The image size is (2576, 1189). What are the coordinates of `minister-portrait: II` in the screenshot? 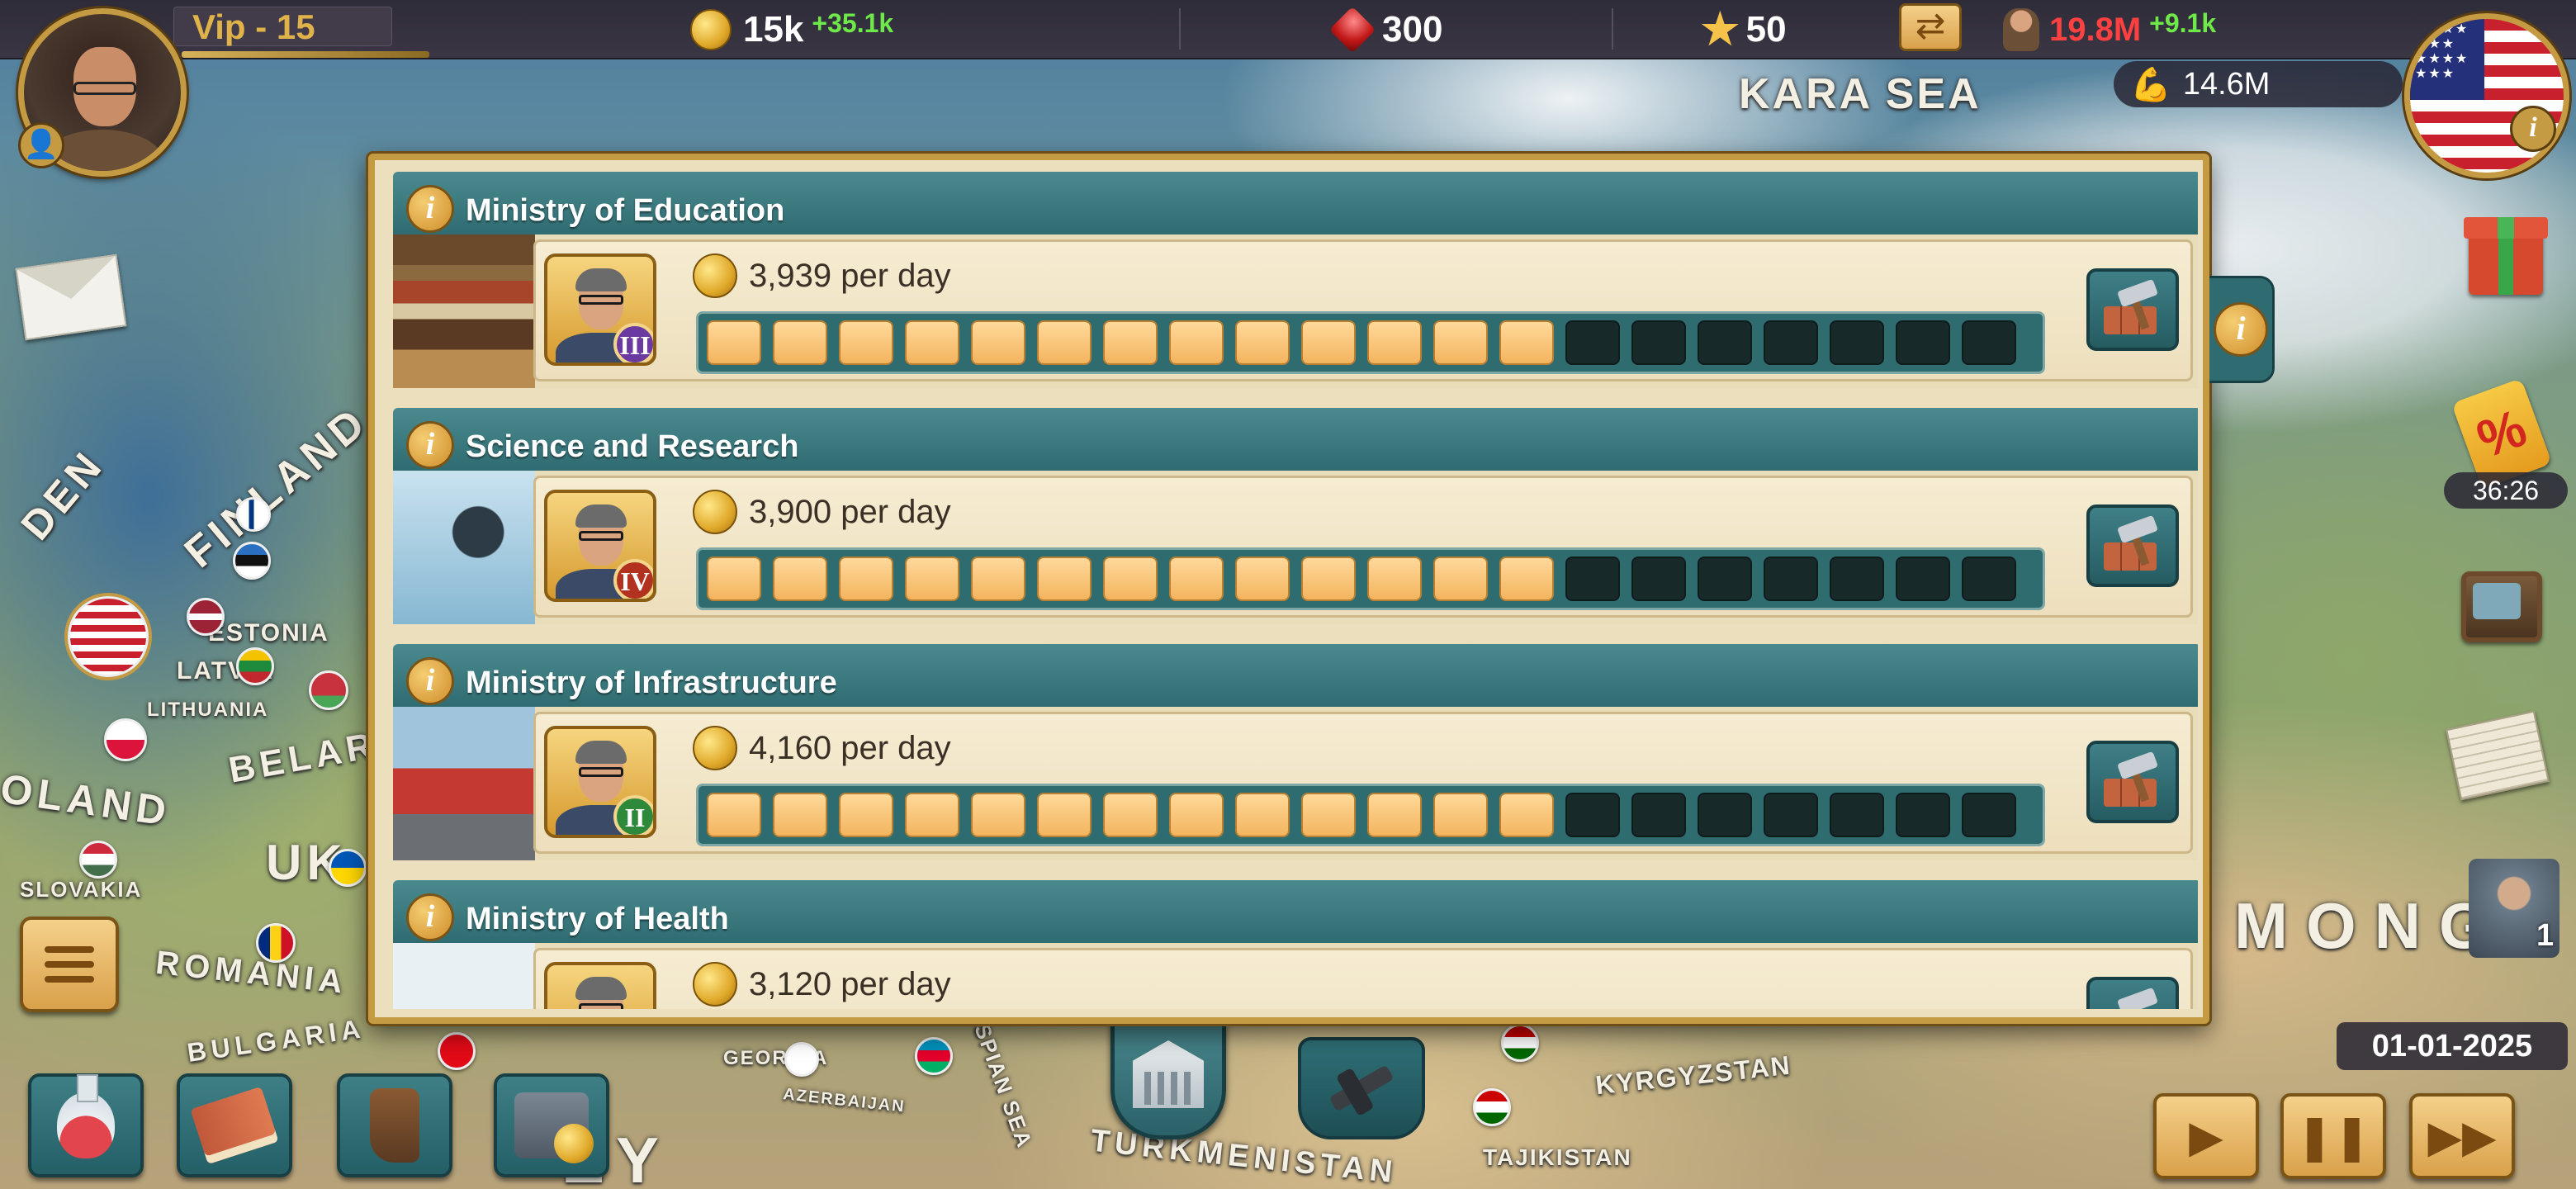 It's located at (600, 782).